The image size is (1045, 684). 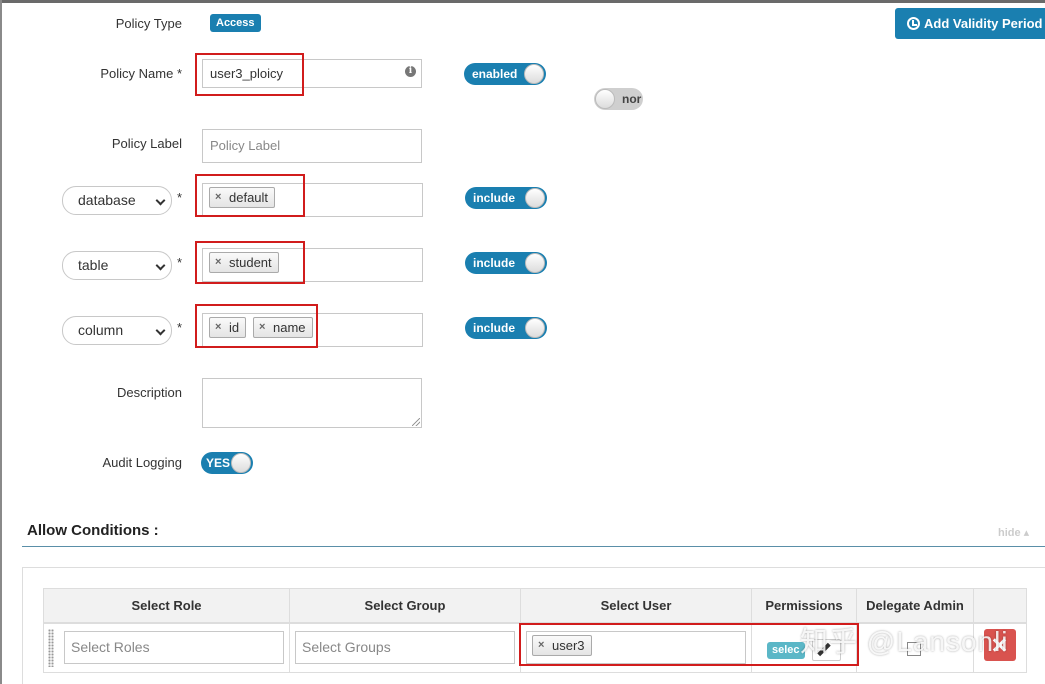 I want to click on resource-type-select-column: column, so click(x=117, y=330).